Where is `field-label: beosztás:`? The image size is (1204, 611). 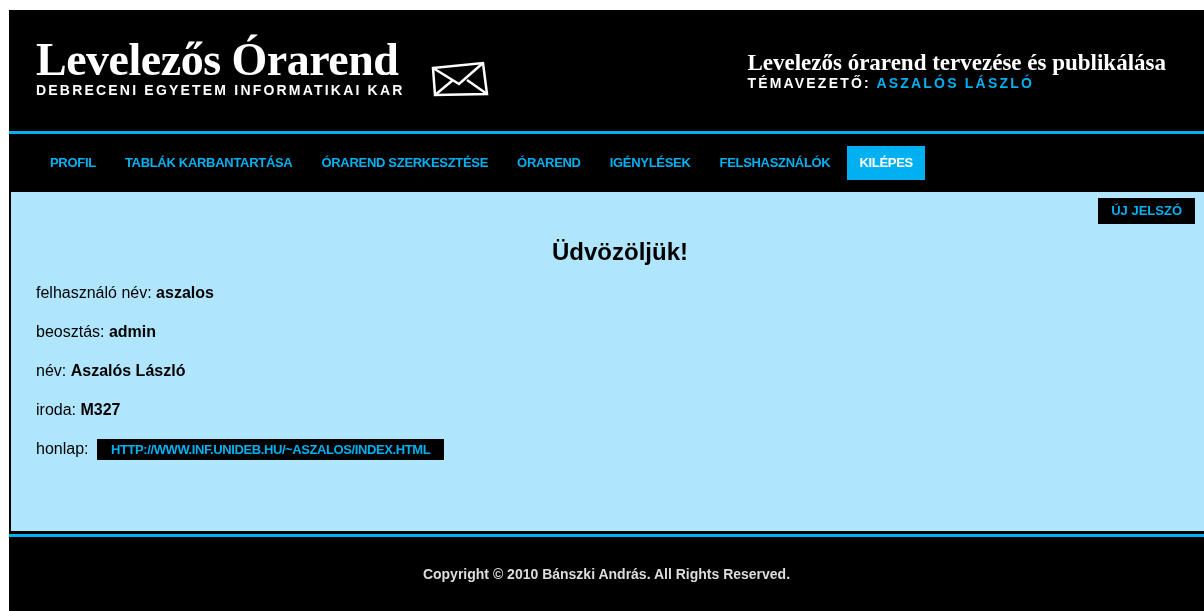
field-label: beosztás: is located at coordinates (70, 331).